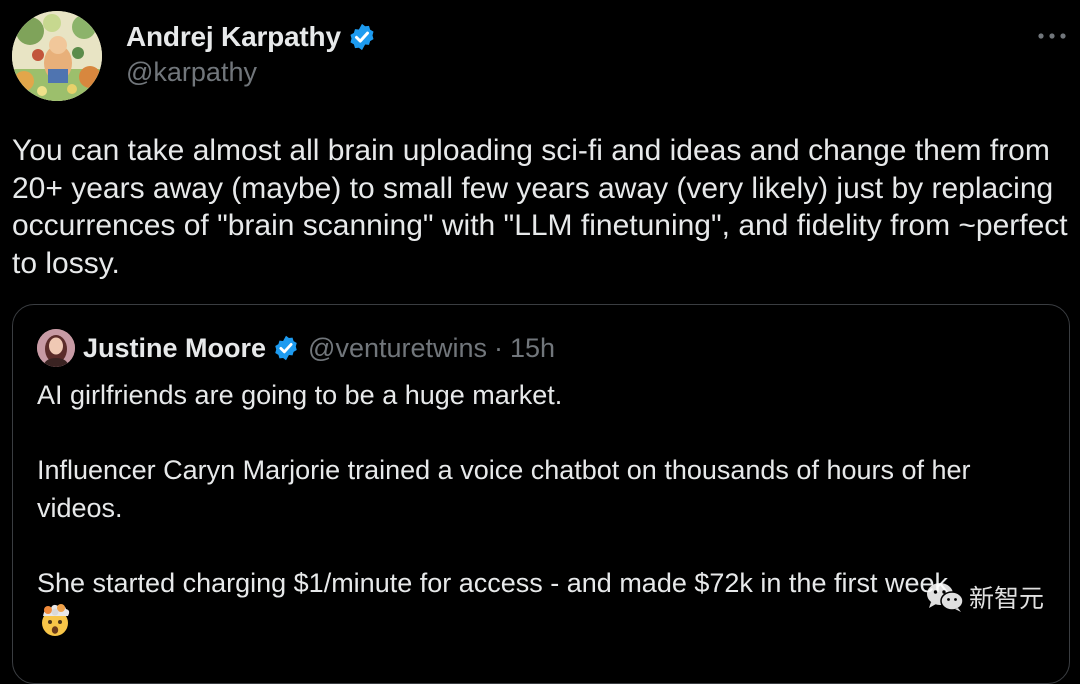  Describe the element at coordinates (362, 37) in the screenshot. I see `verified-badge-icon` at that location.